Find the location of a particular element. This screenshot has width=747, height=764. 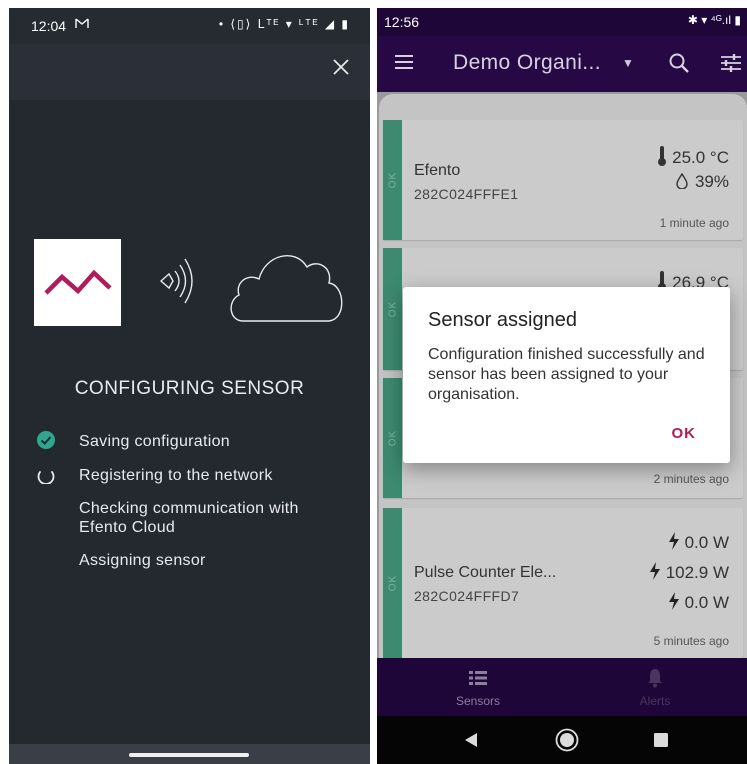

status-time: 12:56 is located at coordinates (402, 22).